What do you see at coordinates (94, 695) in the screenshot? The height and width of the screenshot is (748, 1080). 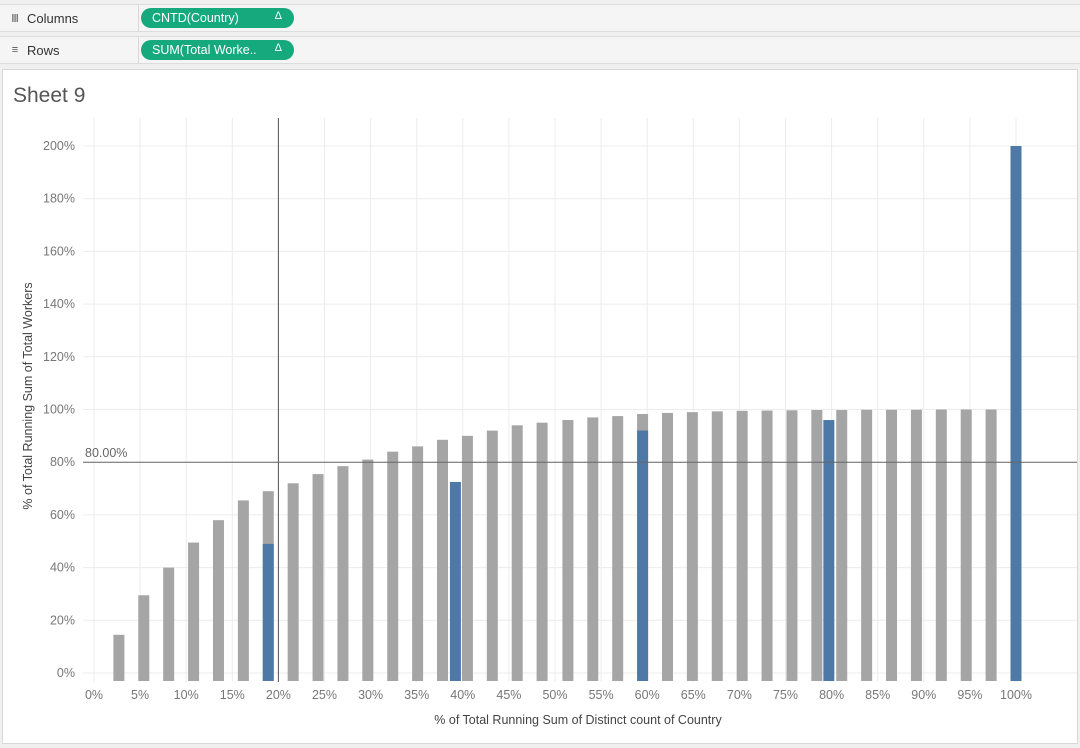 I see `x-tick-label: 0%` at bounding box center [94, 695].